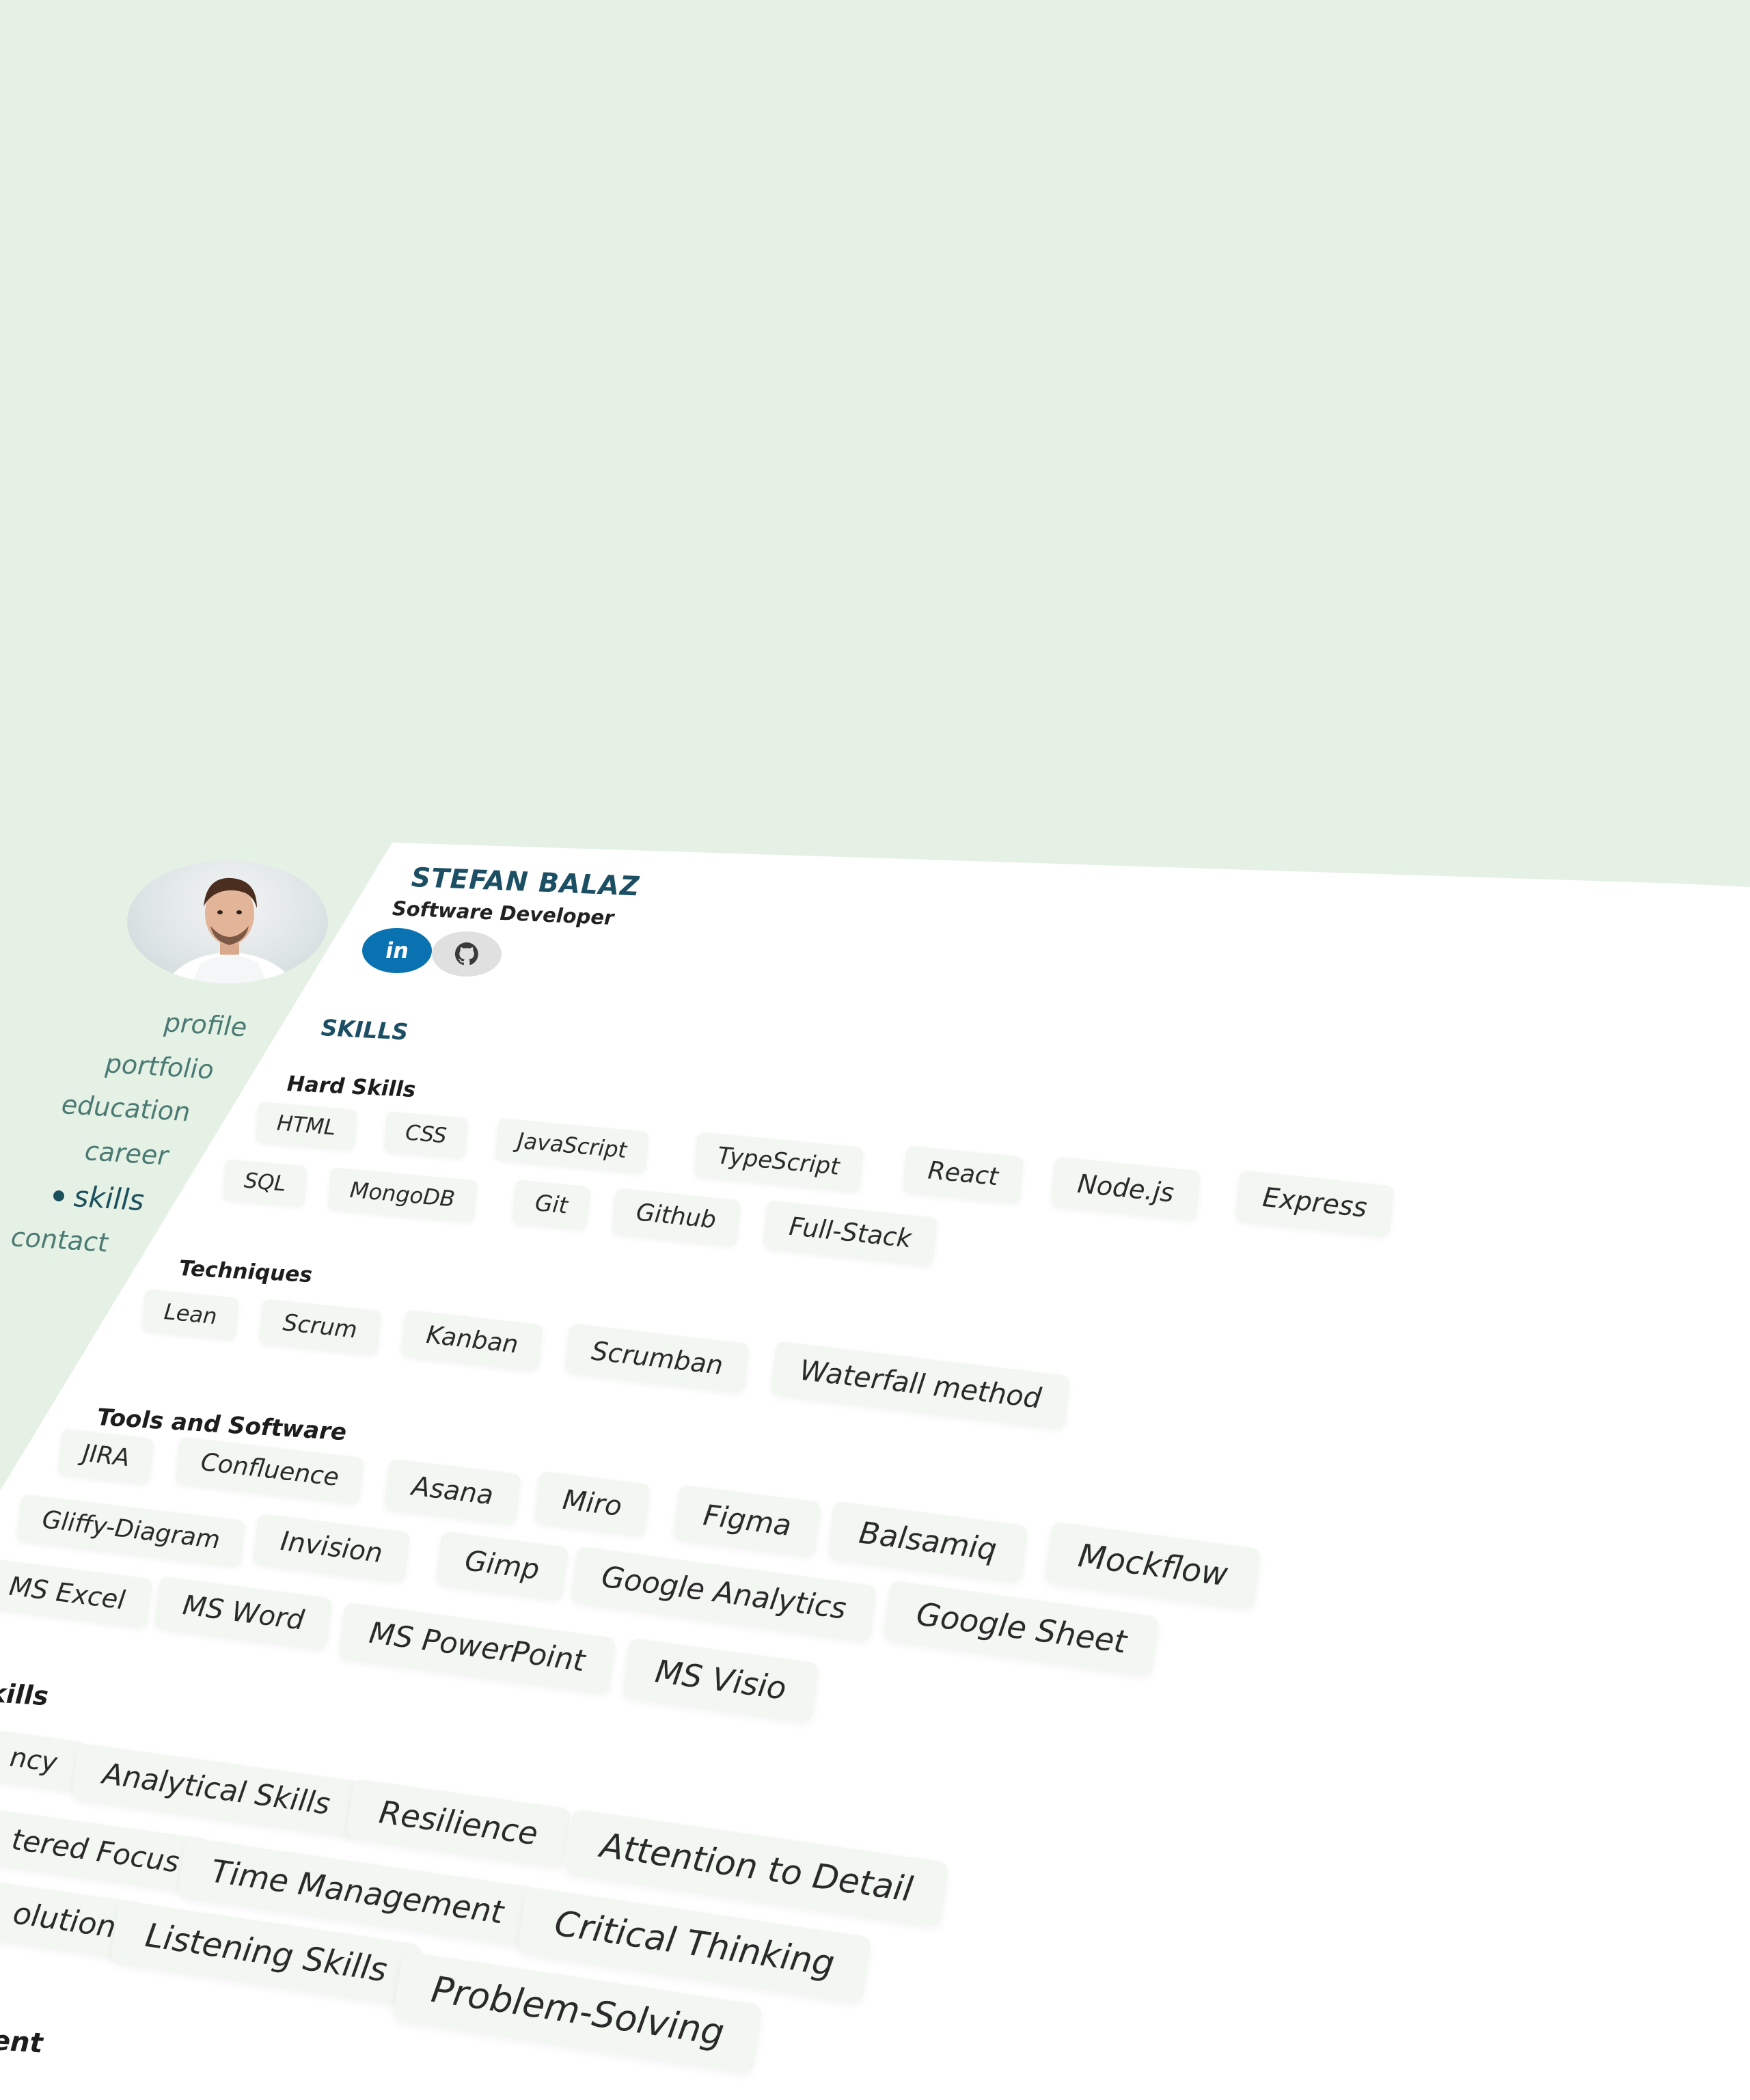 The image size is (1750, 2100). Describe the element at coordinates (60, 1240) in the screenshot. I see `nav-item-contact: contact` at that location.